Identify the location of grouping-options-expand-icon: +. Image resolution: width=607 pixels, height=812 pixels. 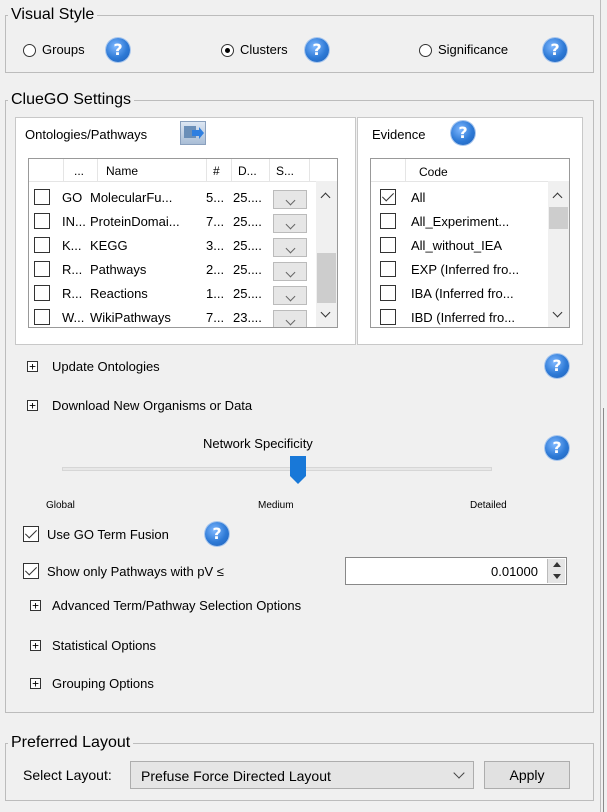
(35, 683).